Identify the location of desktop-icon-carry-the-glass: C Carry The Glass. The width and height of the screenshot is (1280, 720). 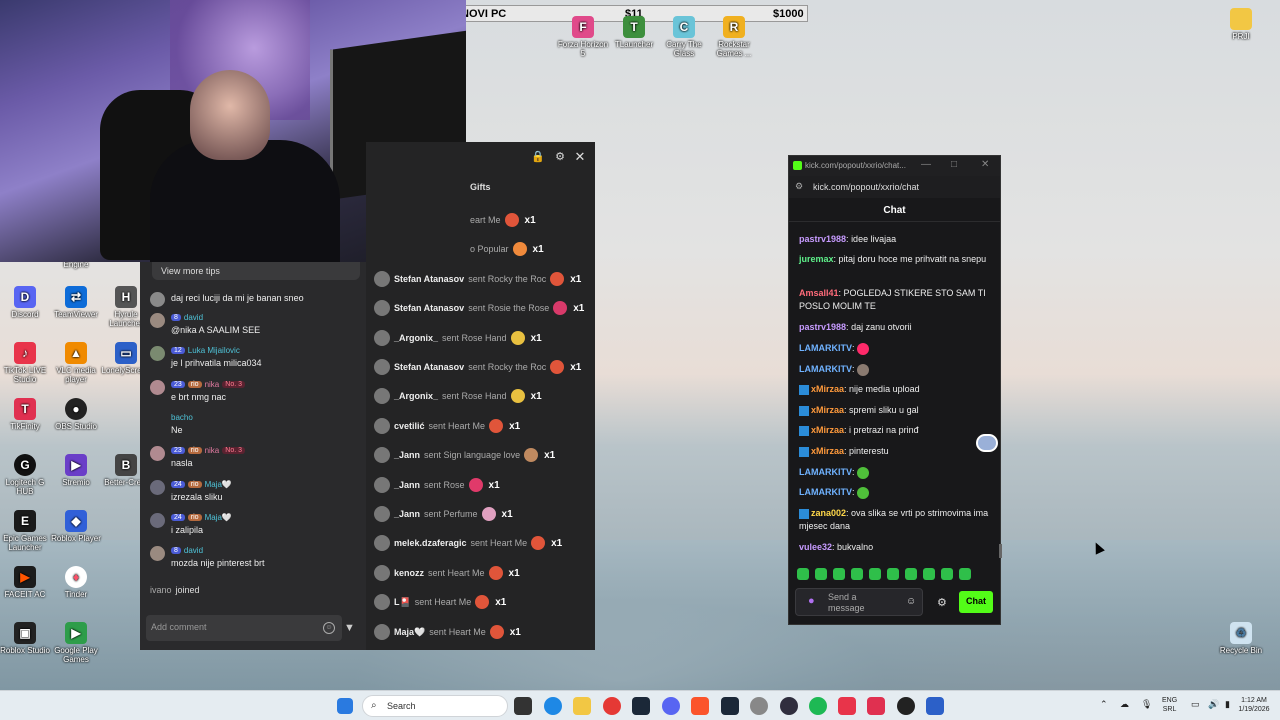
(684, 37).